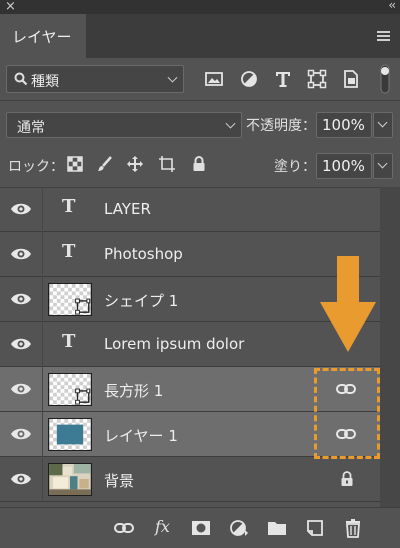 The width and height of the screenshot is (400, 548). What do you see at coordinates (124, 528) in the screenshot?
I see `link-layers-icon` at bounding box center [124, 528].